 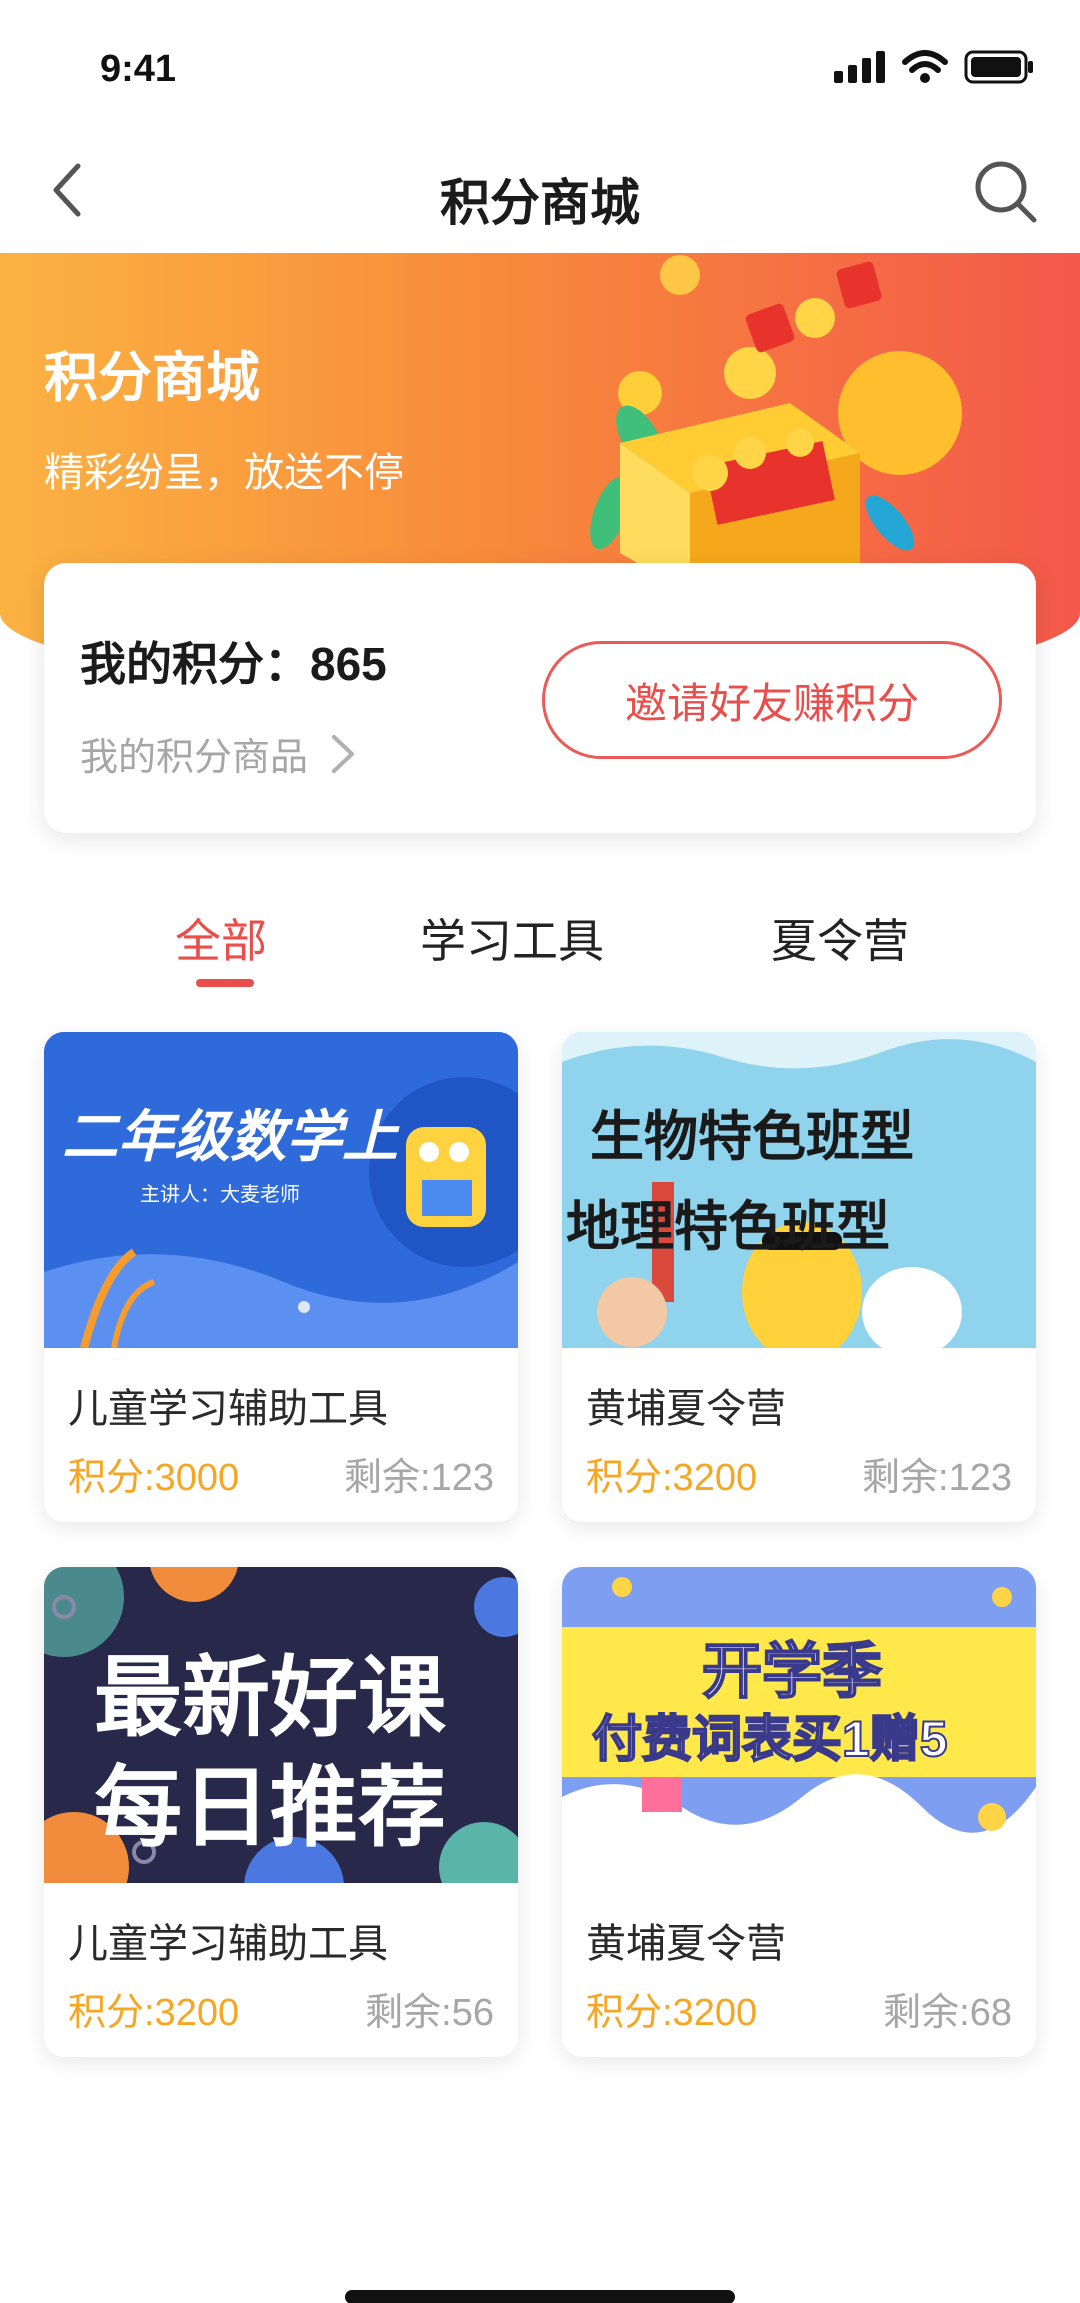 What do you see at coordinates (840, 938) in the screenshot?
I see `tab-summer-camp: 夏令营` at bounding box center [840, 938].